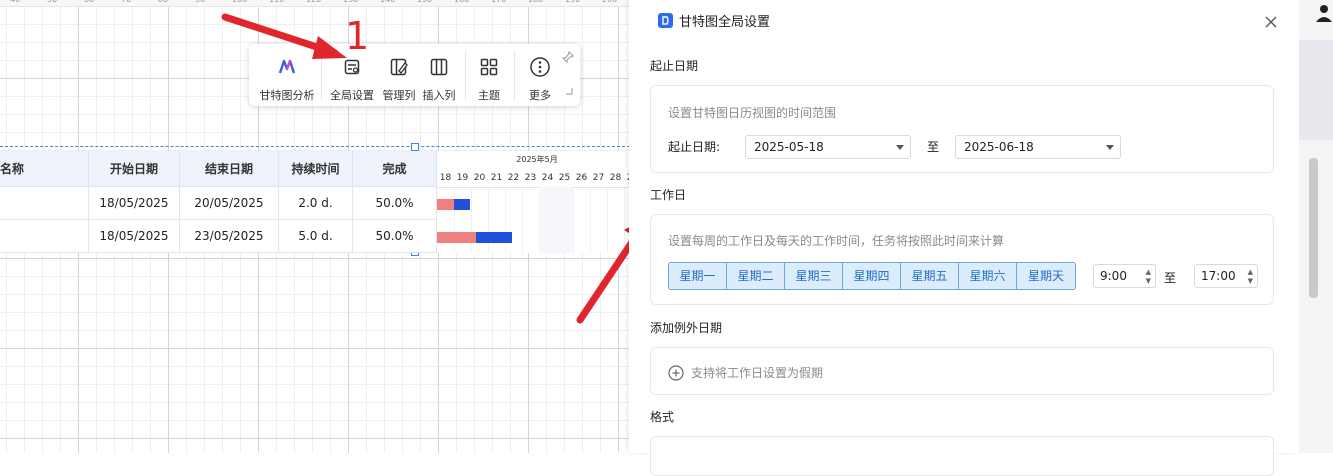 This screenshot has width=1333, height=476. I want to click on annotation-number: 1, so click(357, 36).